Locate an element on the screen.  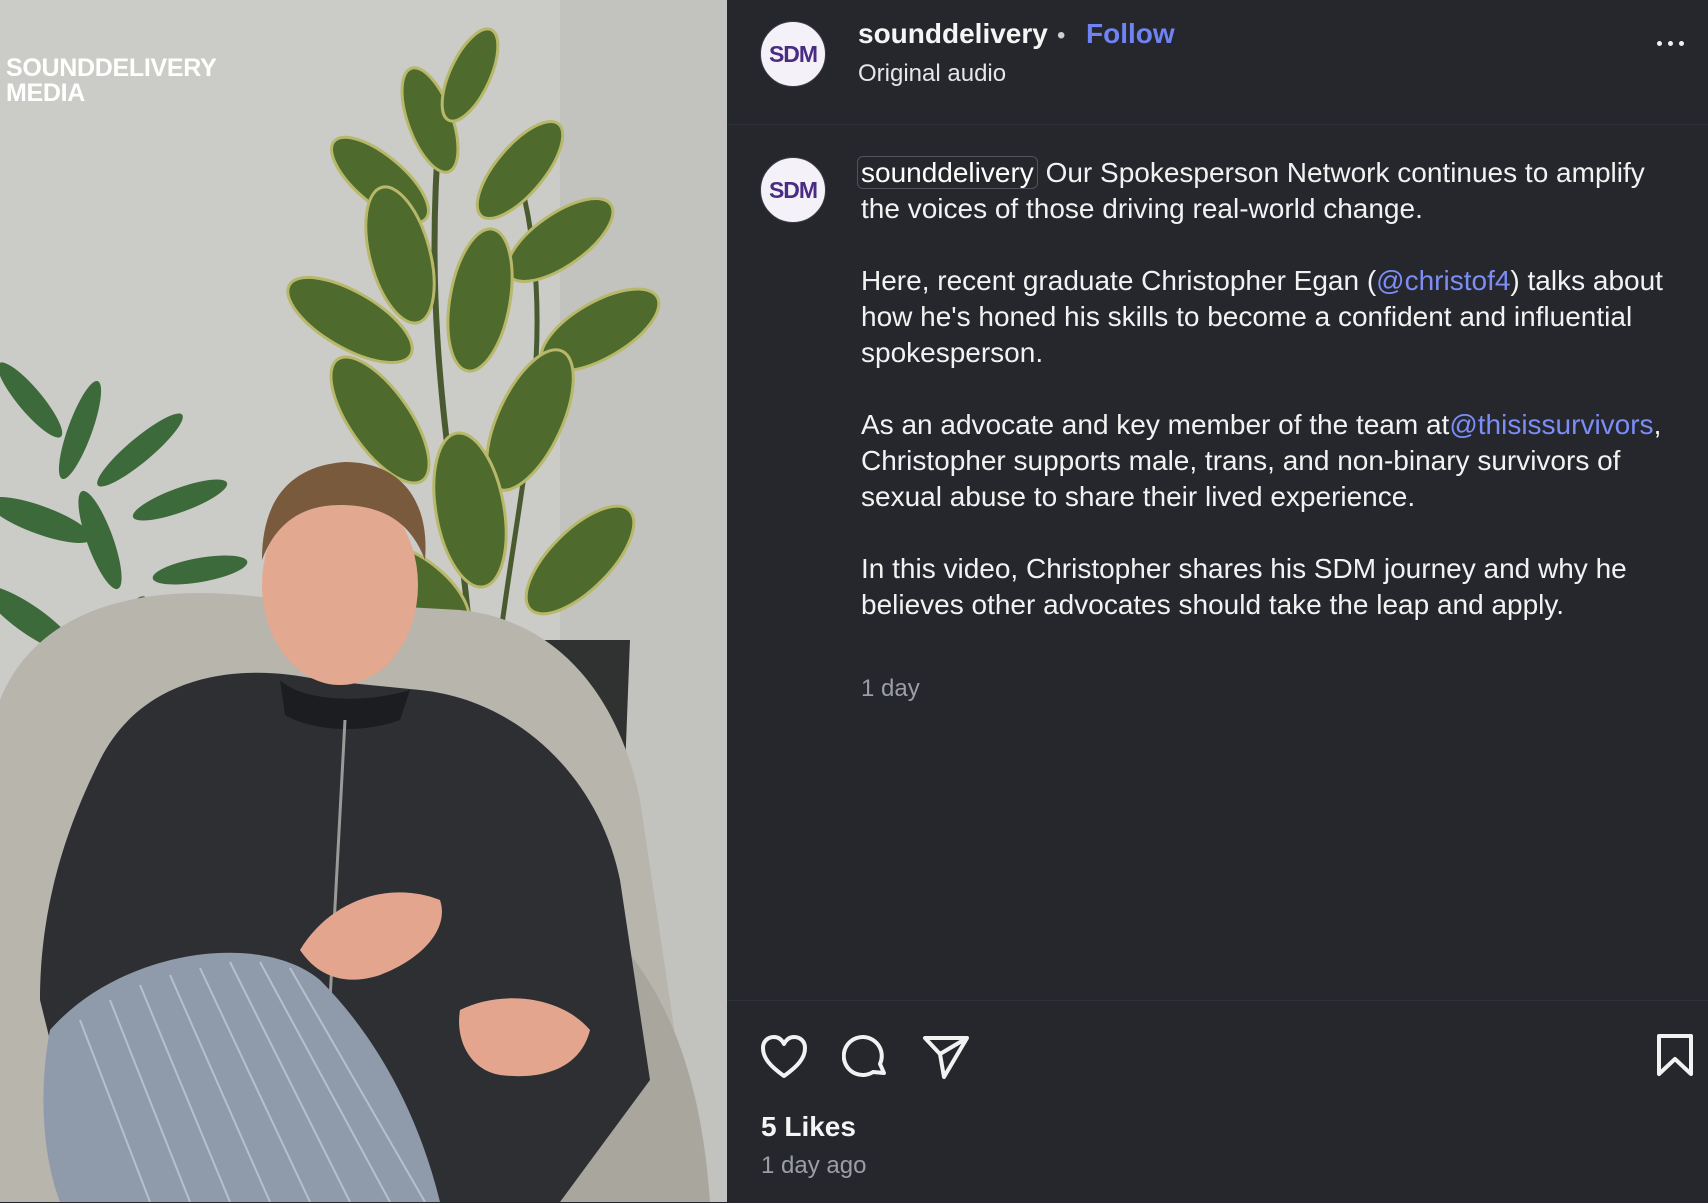
audio-label: Original audio is located at coordinates (932, 74).